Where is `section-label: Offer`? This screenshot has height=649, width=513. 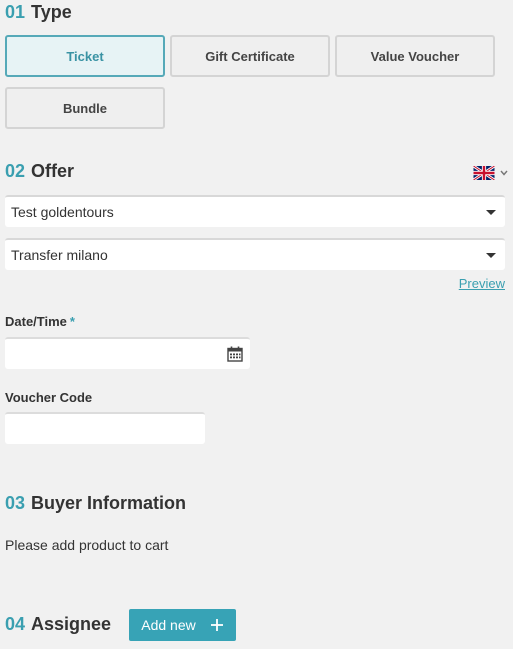
section-label: Offer is located at coordinates (53, 171).